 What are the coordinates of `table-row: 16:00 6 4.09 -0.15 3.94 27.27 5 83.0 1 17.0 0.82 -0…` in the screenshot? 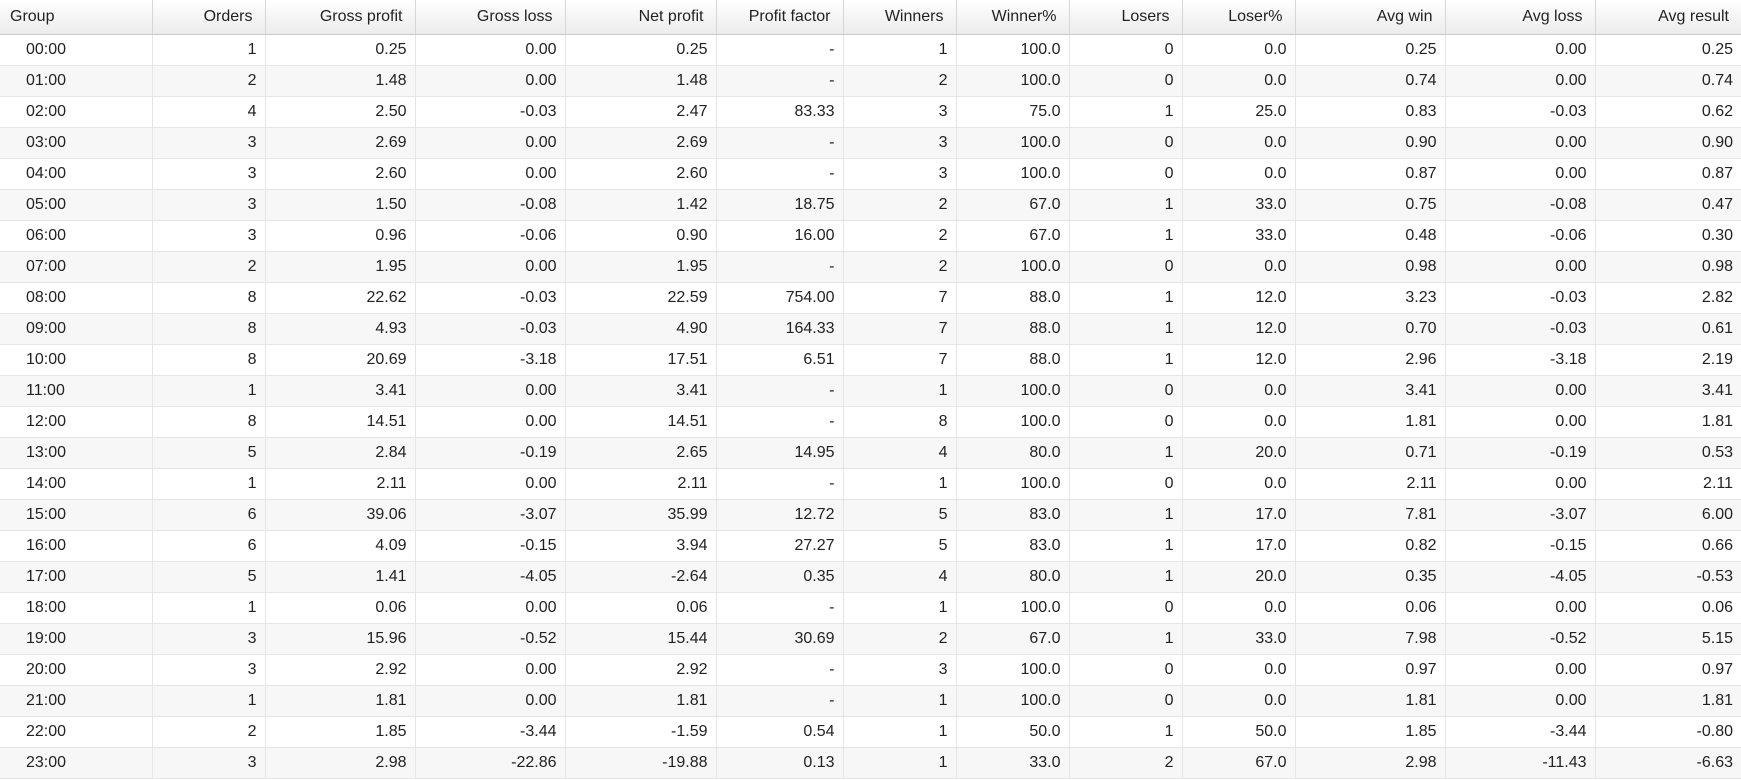 It's located at (870, 546).